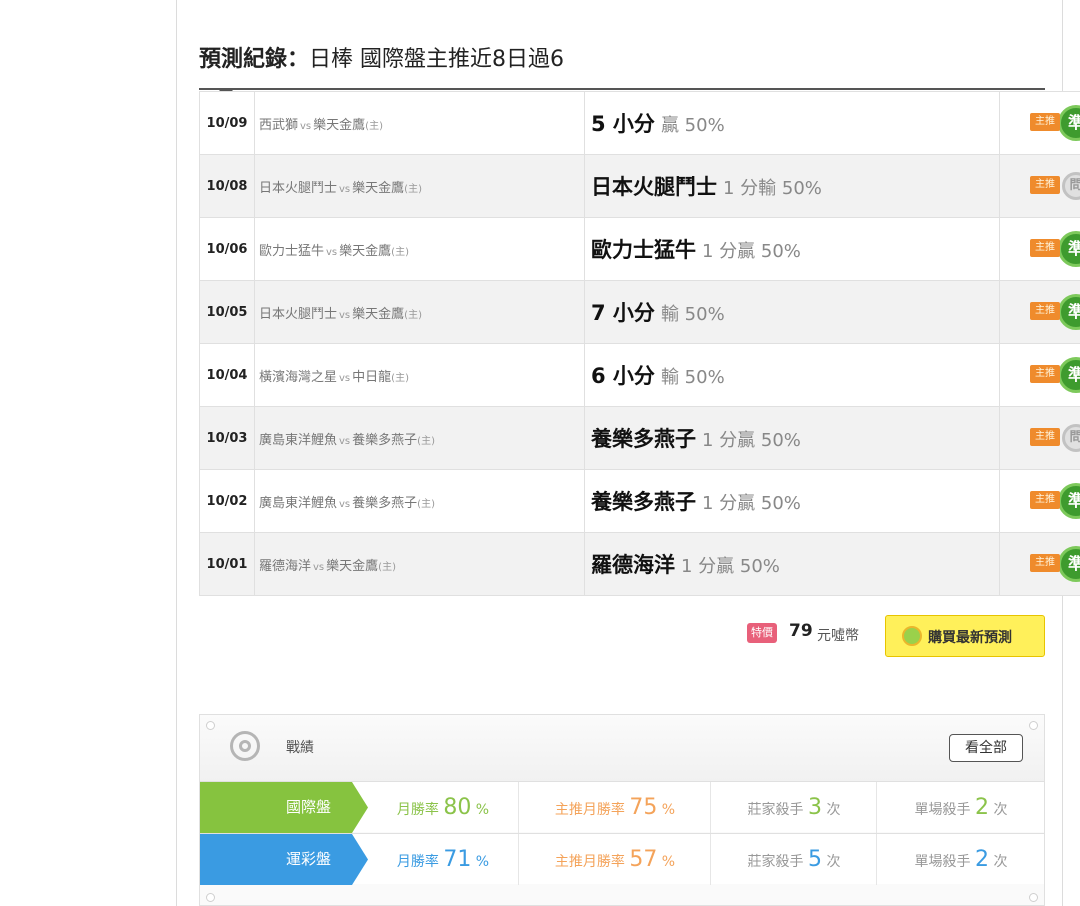 The image size is (1080, 906). I want to click on target-icon, so click(245, 746).